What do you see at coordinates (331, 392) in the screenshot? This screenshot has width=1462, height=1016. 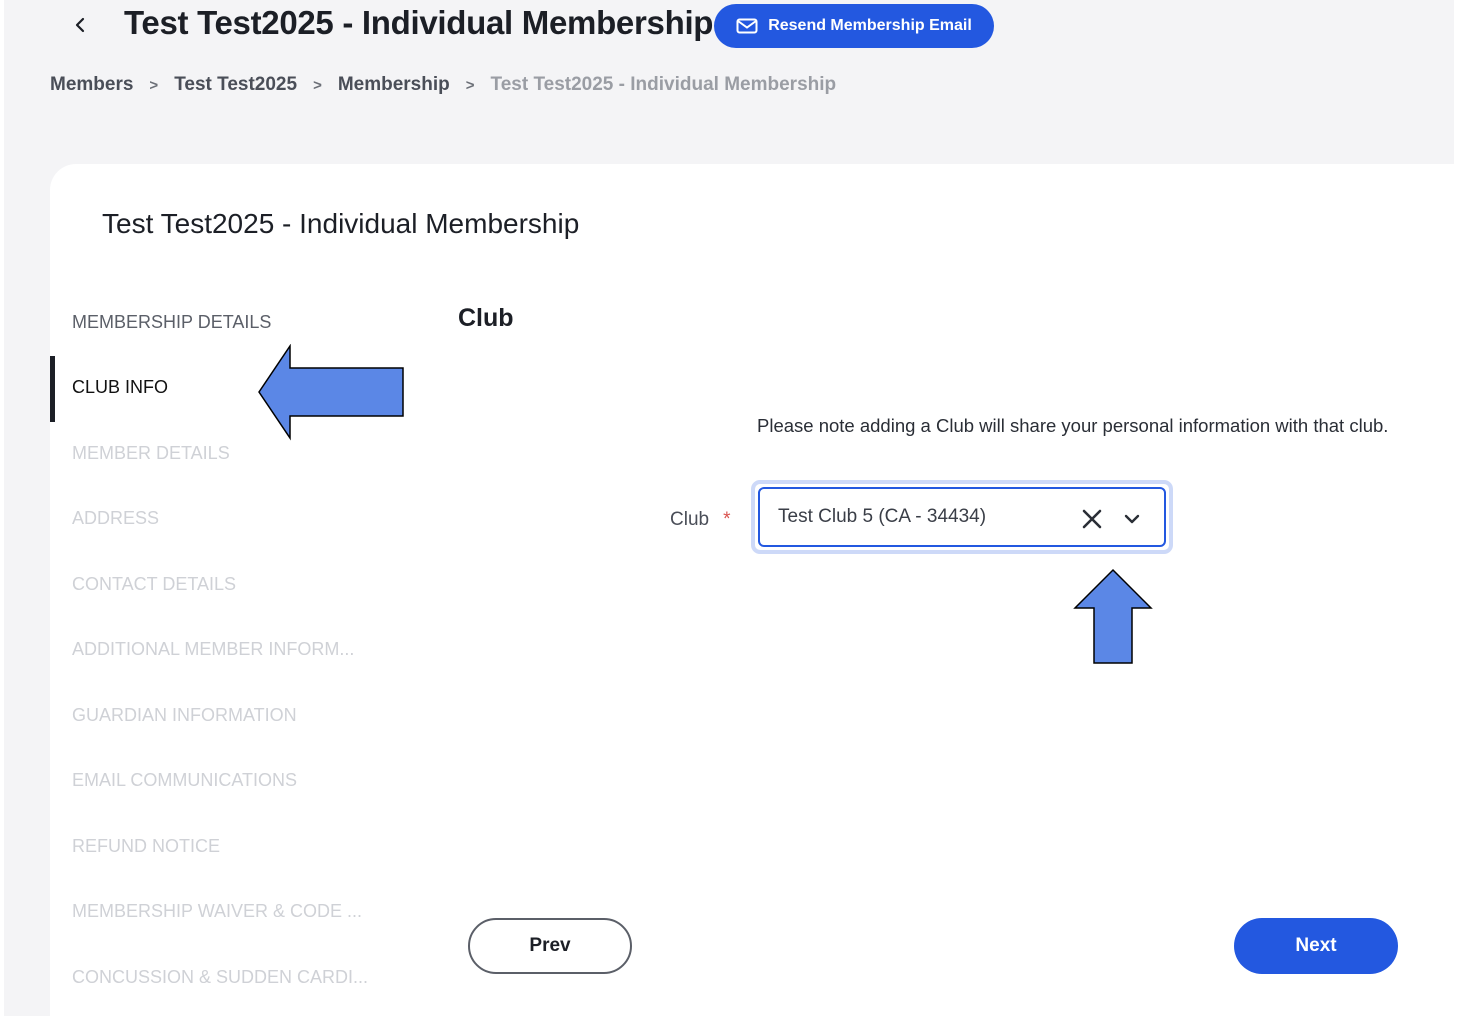 I see `left-arrow-annotation` at bounding box center [331, 392].